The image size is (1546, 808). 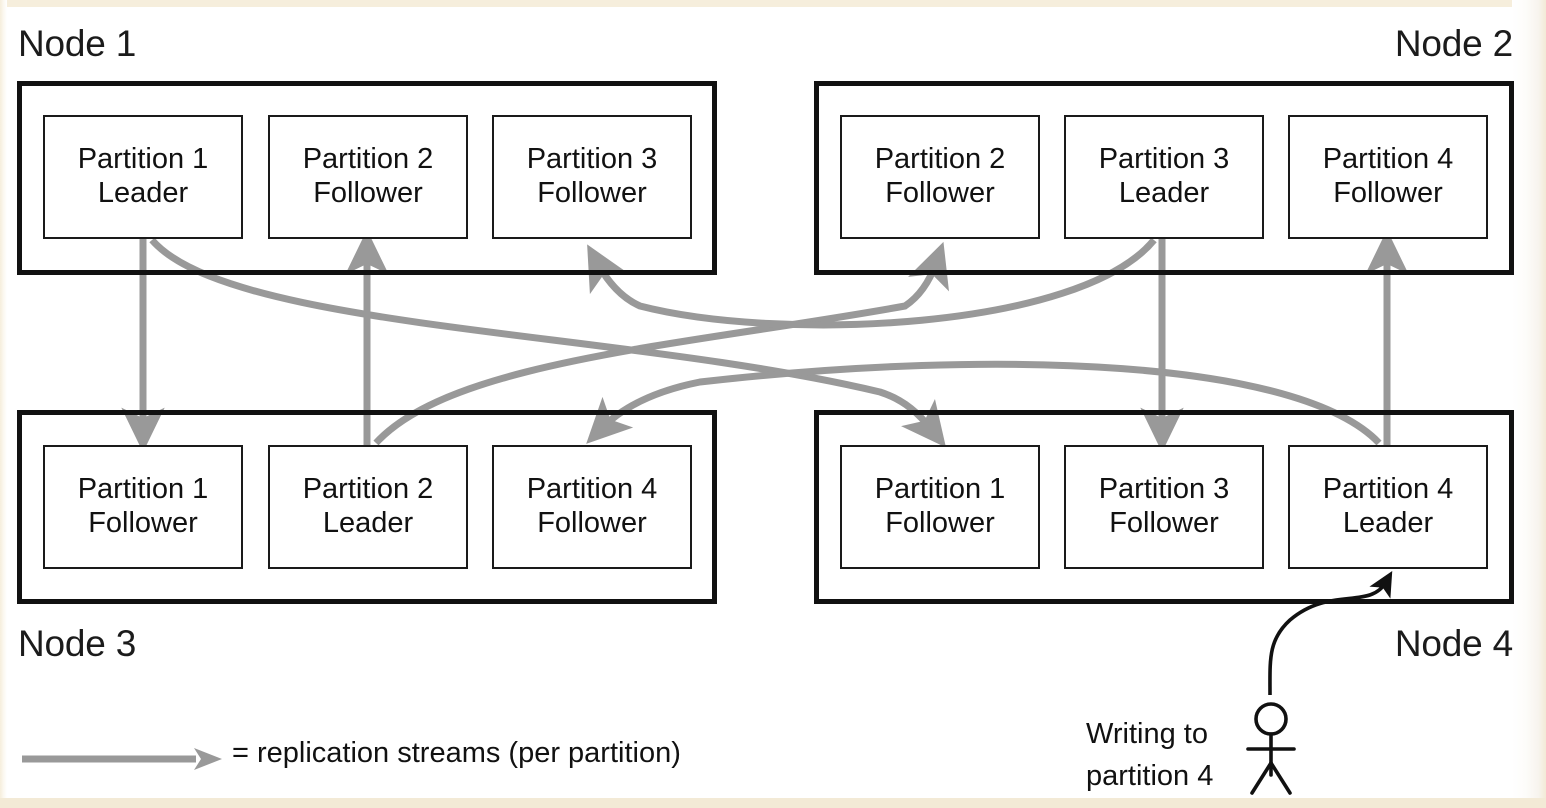 What do you see at coordinates (773, 3) in the screenshot?
I see `page-edge-top` at bounding box center [773, 3].